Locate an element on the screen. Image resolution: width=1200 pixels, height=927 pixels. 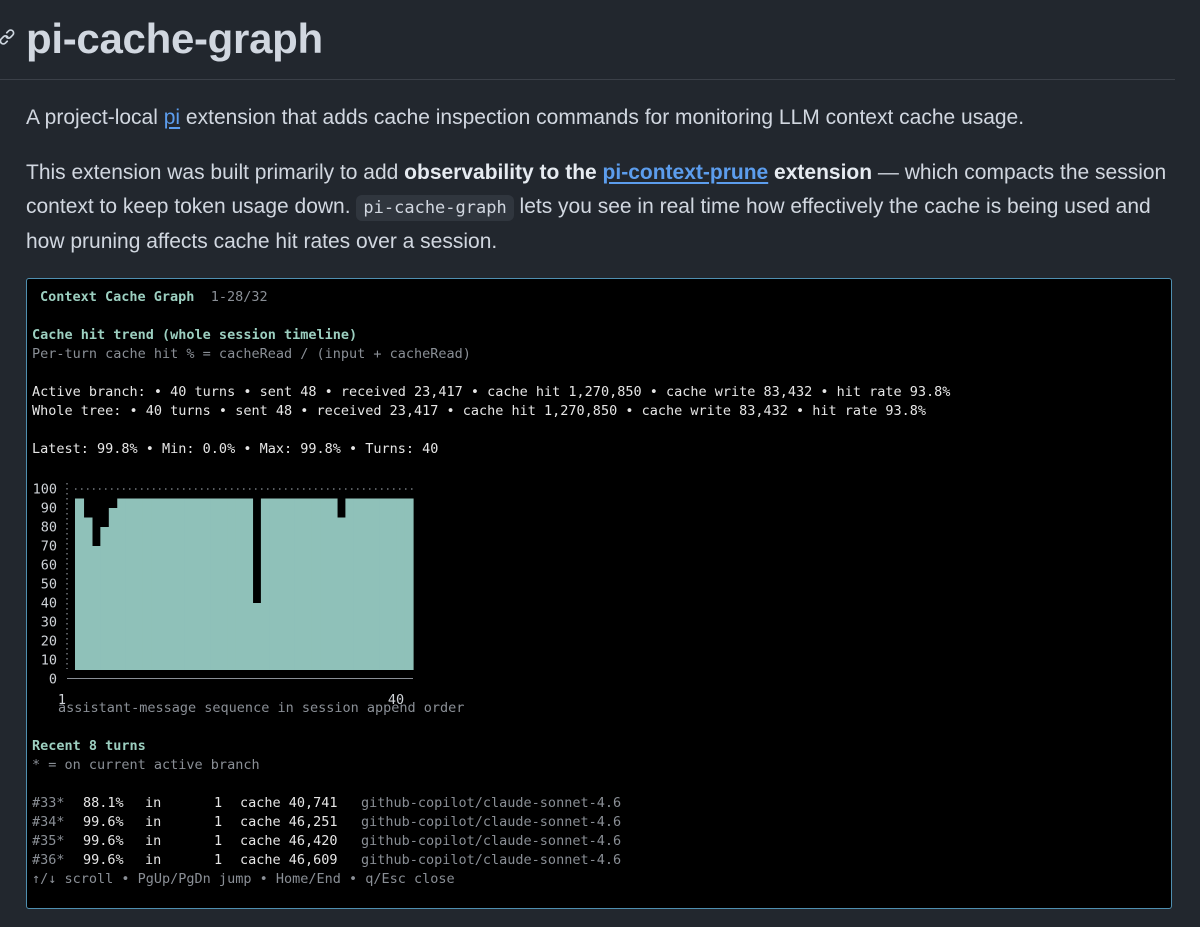
y-tick-label: 70 is located at coordinates (49, 547).